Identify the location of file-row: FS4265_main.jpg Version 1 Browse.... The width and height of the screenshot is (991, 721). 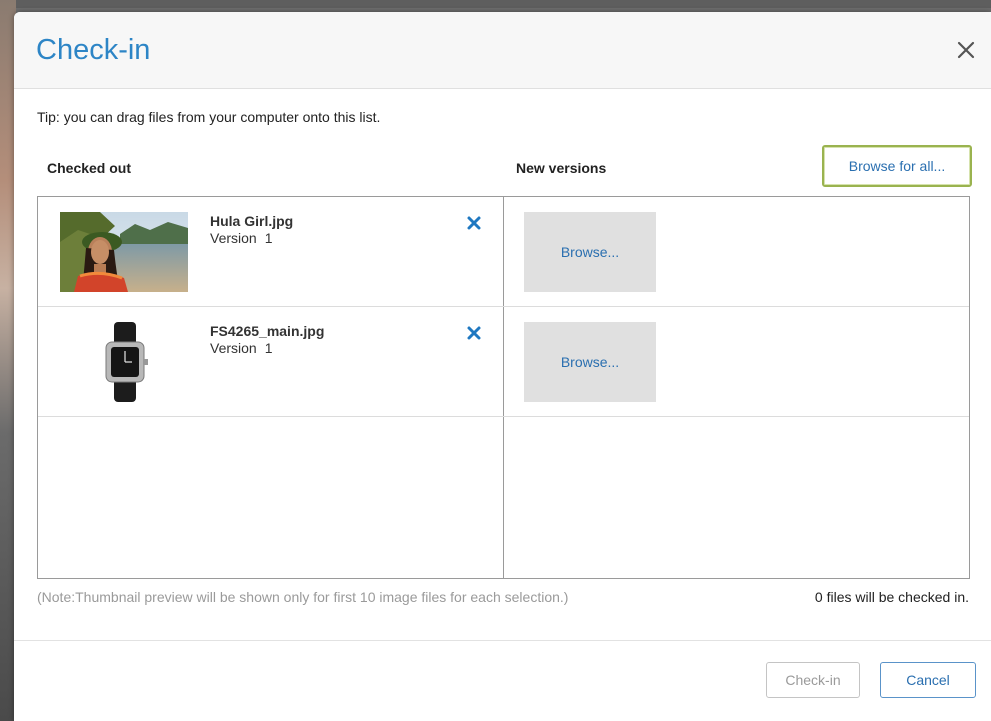
(503, 362).